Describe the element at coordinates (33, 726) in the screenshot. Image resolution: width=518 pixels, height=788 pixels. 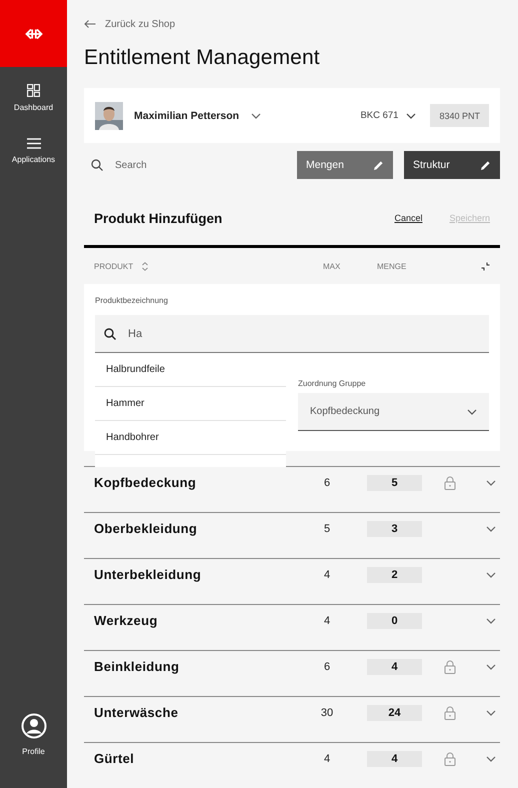
I see `profile-icon` at that location.